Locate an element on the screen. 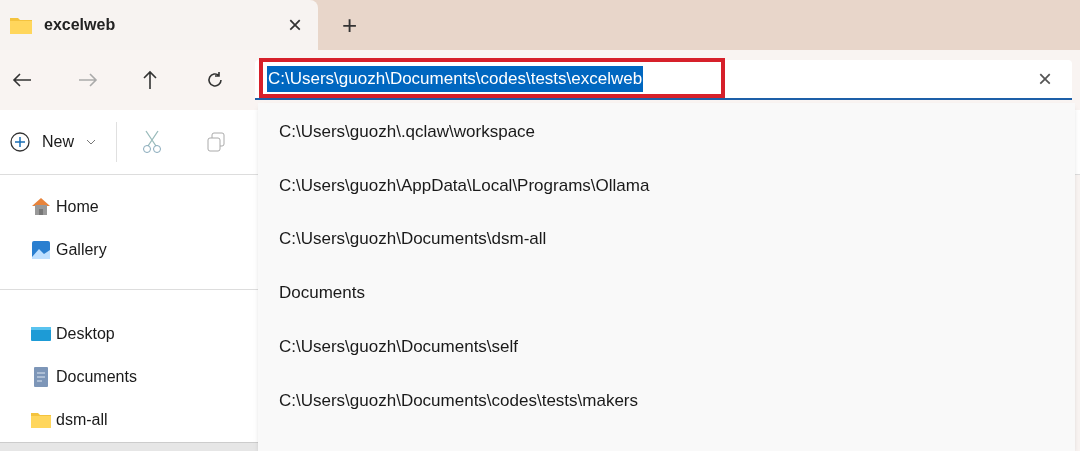  tab: excelweb × is located at coordinates (159, 25).